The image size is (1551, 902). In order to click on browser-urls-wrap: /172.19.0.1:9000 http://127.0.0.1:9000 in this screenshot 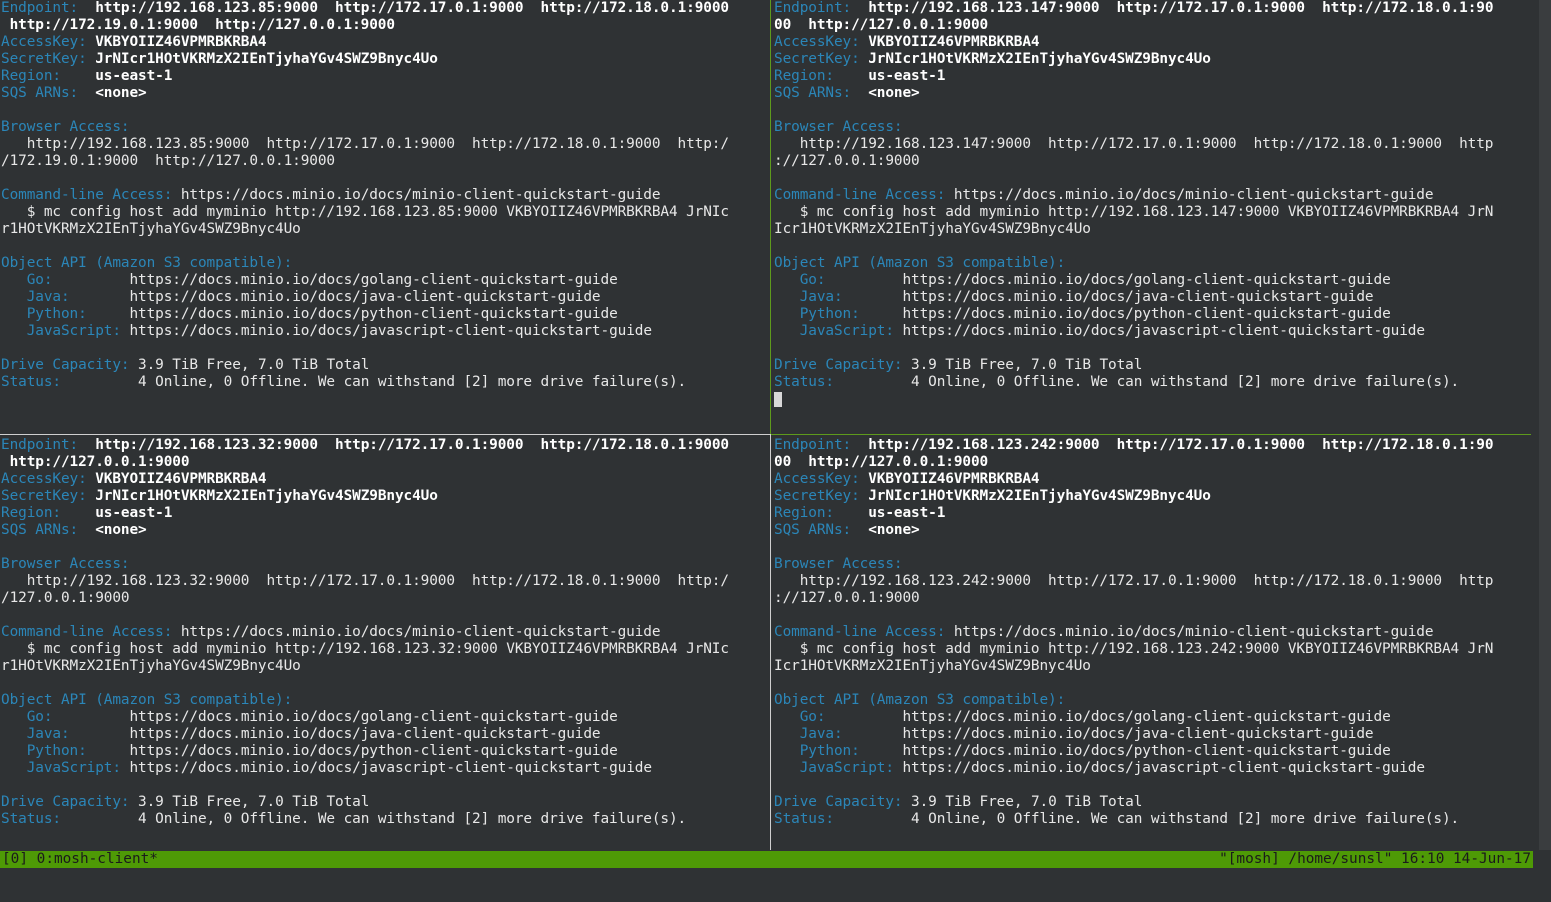, I will do `click(385, 161)`.